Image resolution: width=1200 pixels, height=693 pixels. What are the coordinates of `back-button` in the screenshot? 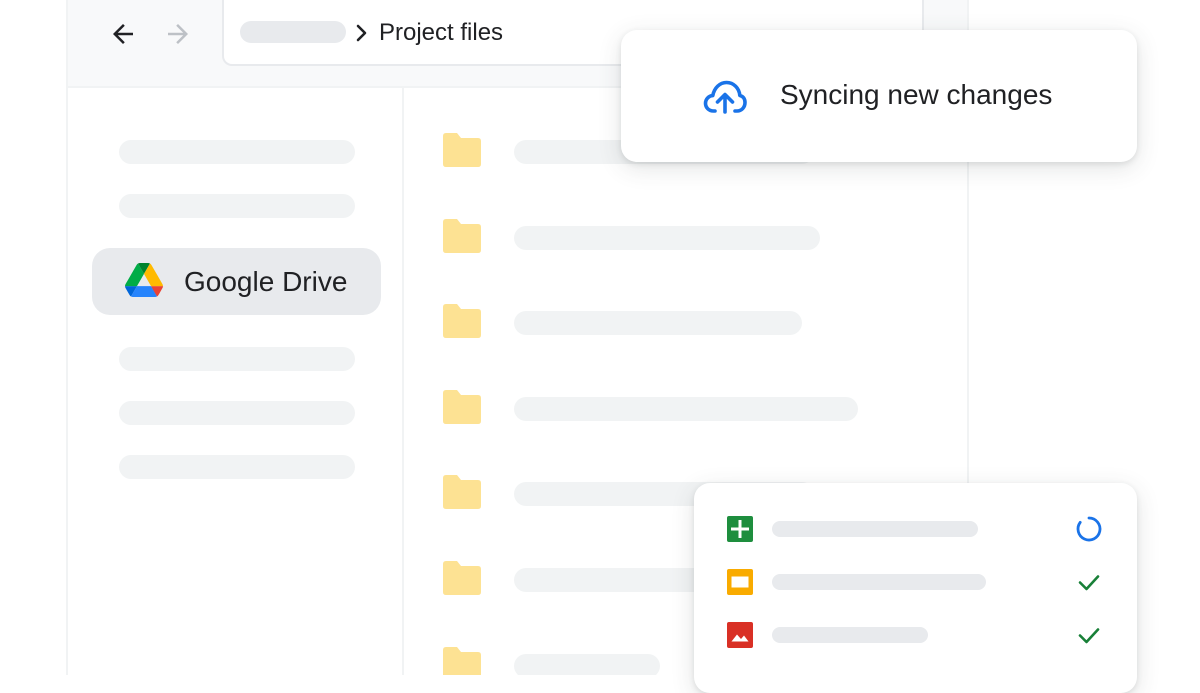 It's located at (123, 34).